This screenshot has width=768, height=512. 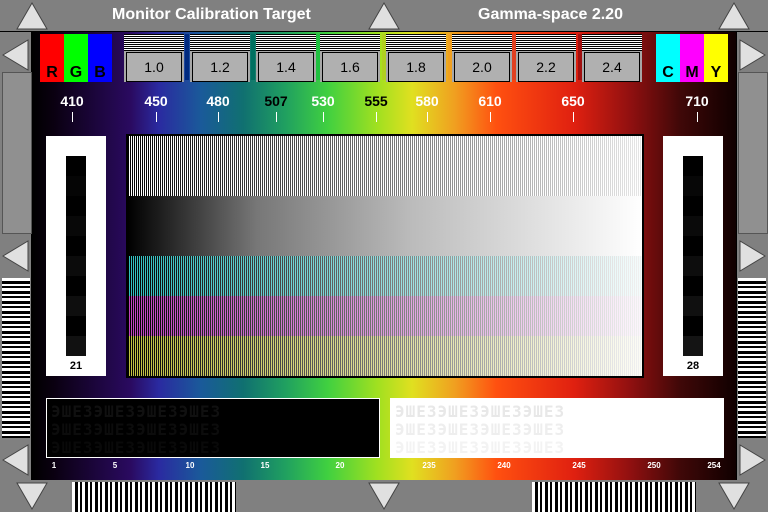 What do you see at coordinates (15, 256) in the screenshot?
I see `triangle-left-center` at bounding box center [15, 256].